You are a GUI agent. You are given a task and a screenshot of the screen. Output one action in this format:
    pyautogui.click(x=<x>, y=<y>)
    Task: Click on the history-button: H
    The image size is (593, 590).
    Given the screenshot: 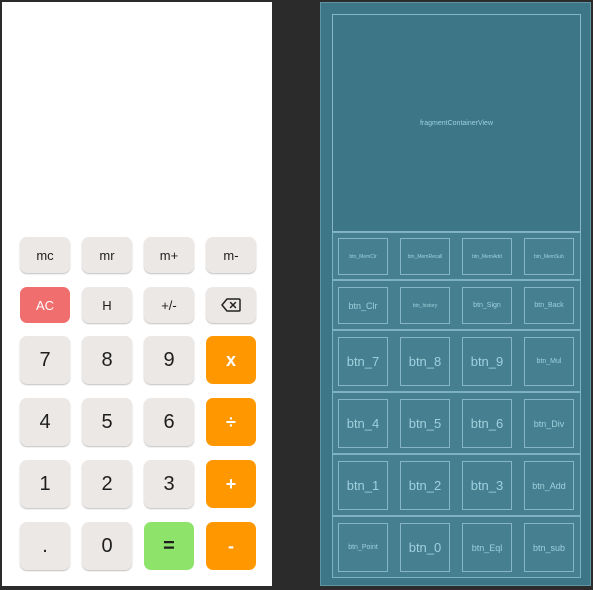 What is the action you would take?
    pyautogui.click(x=107, y=305)
    